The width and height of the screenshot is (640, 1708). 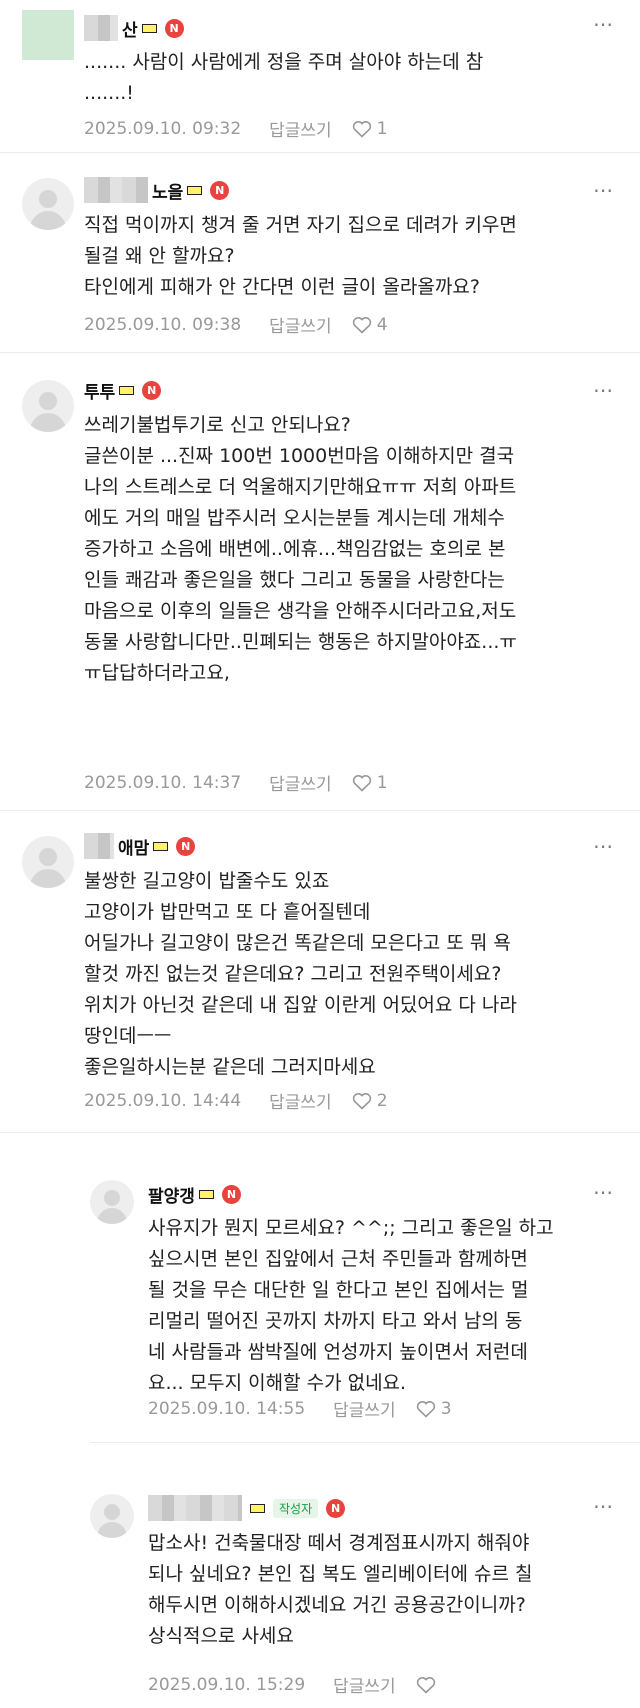 What do you see at coordinates (247, 1508) in the screenshot?
I see `comment-author-row: 작성자 N` at bounding box center [247, 1508].